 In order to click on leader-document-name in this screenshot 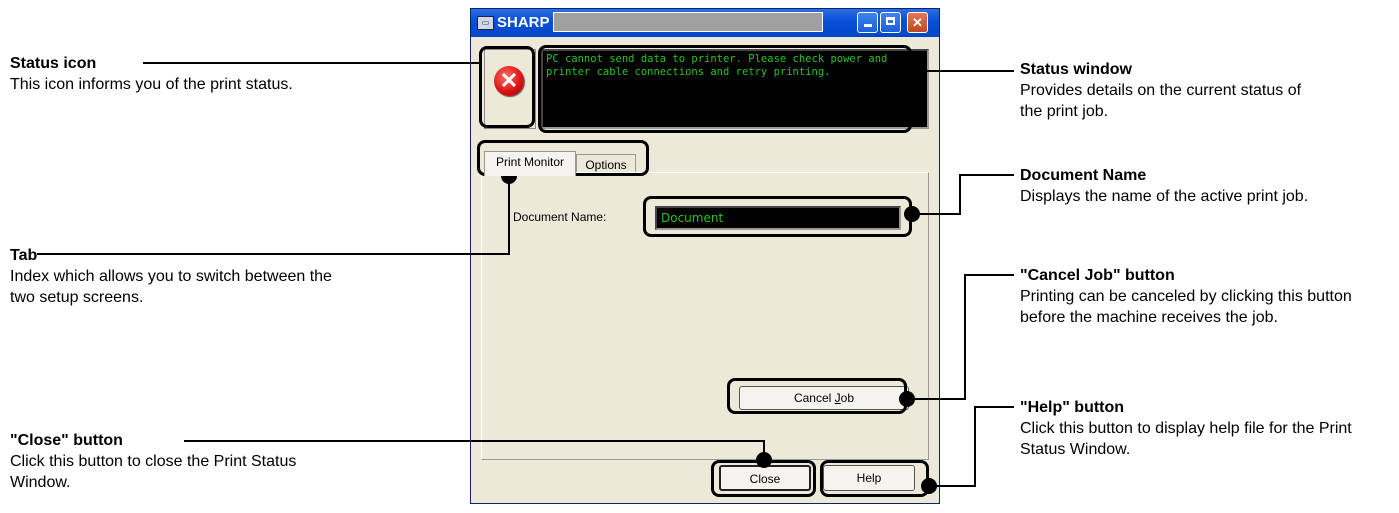, I will do `click(963, 194)`.